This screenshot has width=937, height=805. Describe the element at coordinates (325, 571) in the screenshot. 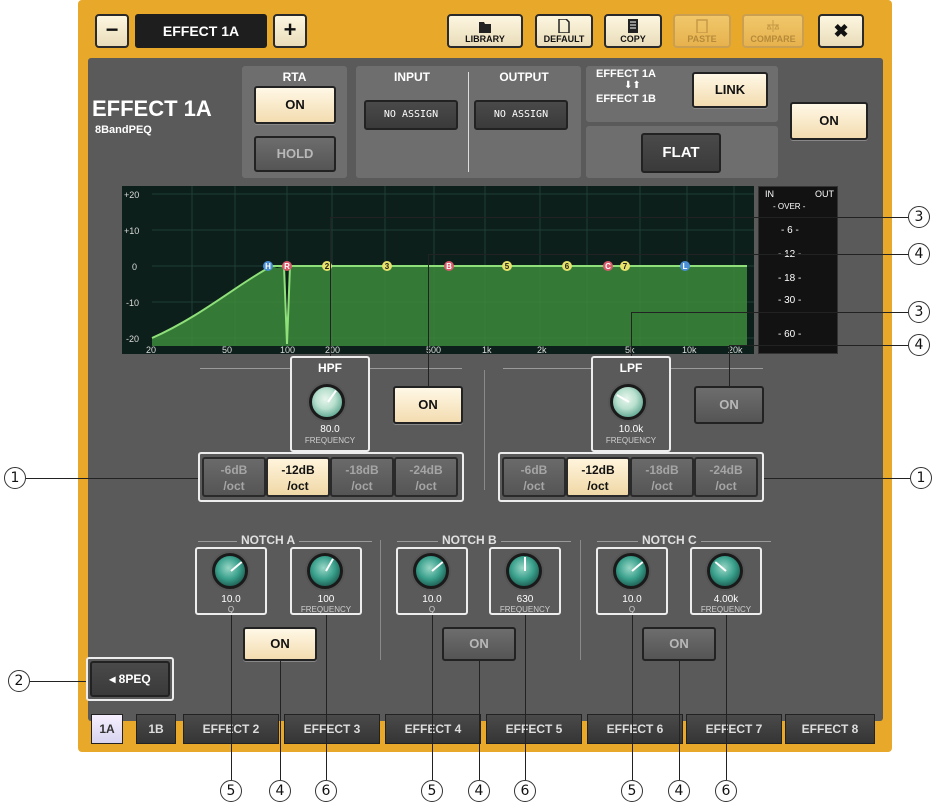

I see `notch-a-frequency-knob` at that location.